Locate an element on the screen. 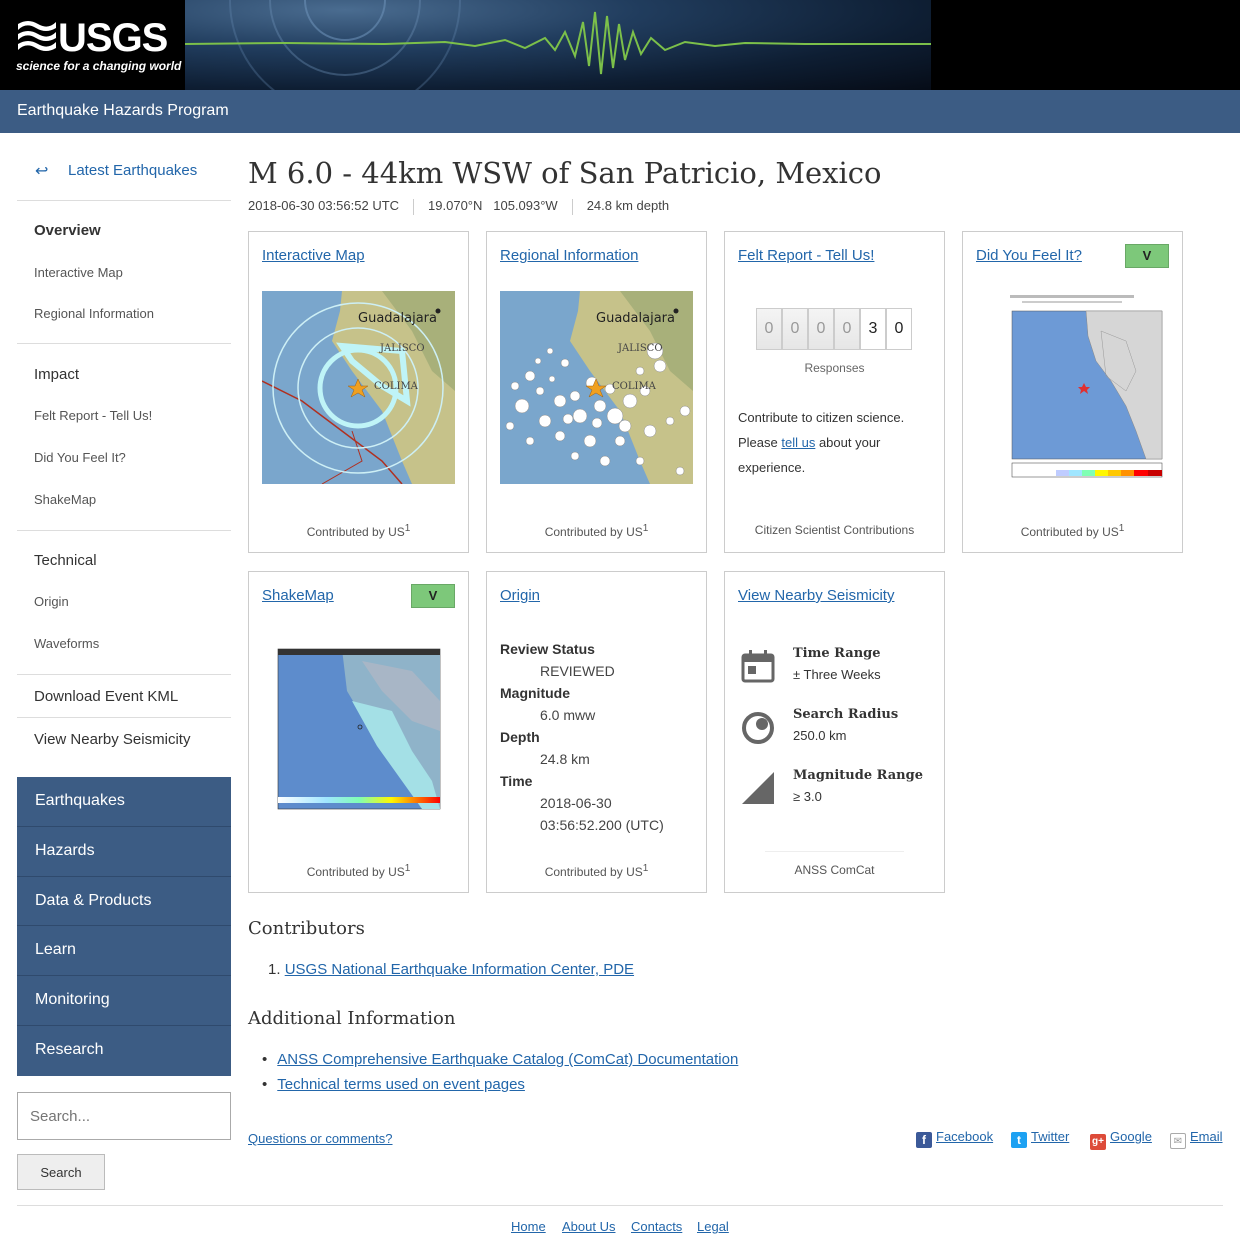 The width and height of the screenshot is (1240, 1250). tell-us-link: tell us is located at coordinates (798, 442).